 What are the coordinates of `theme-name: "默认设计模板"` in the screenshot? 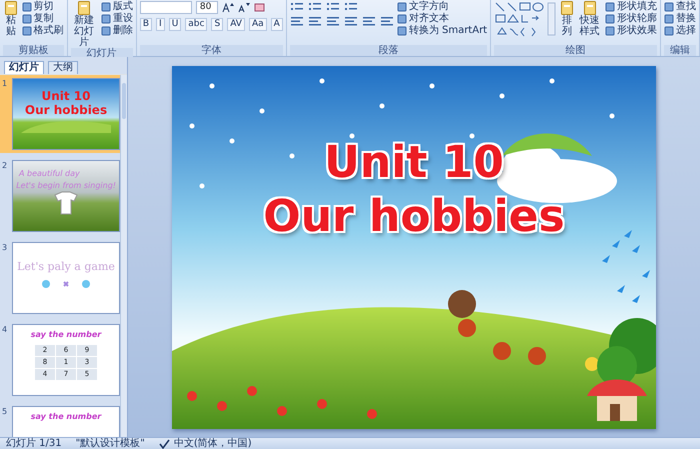 It's located at (110, 443).